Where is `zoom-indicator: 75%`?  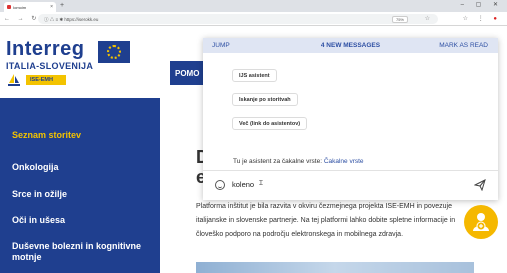
zoom-indicator: 75% is located at coordinates (399, 19).